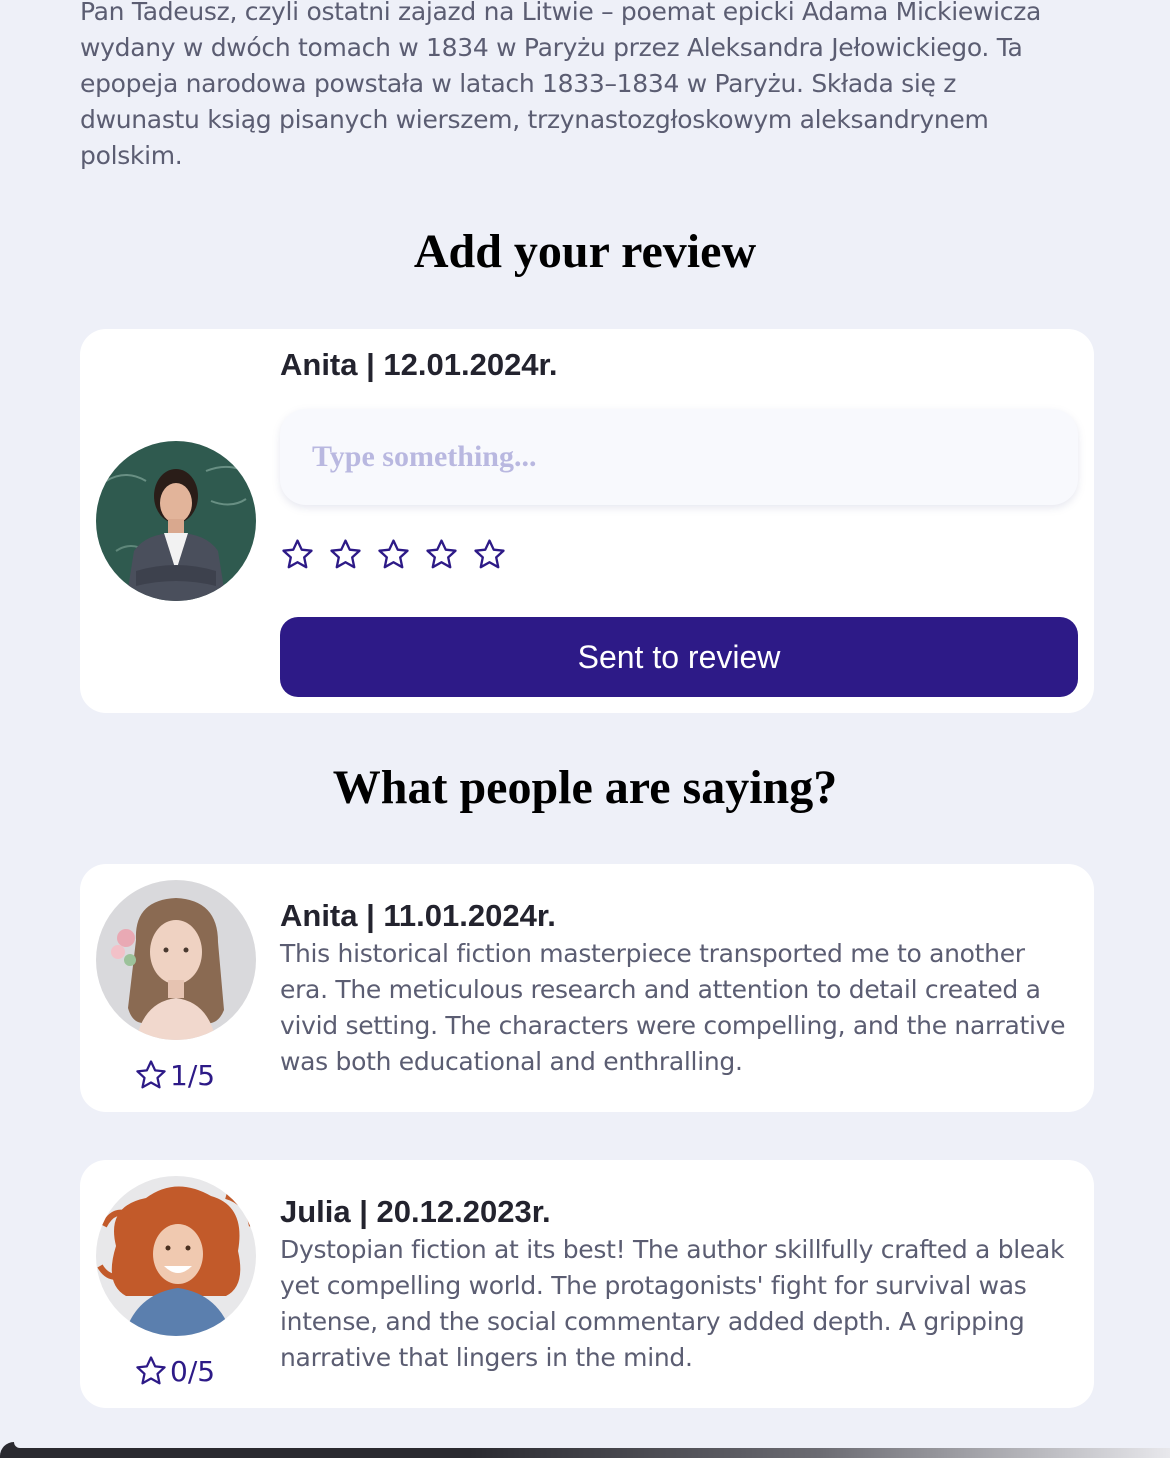 The image size is (1170, 1458). Describe the element at coordinates (585, 251) in the screenshot. I see `add-review-title: Add your review` at that location.